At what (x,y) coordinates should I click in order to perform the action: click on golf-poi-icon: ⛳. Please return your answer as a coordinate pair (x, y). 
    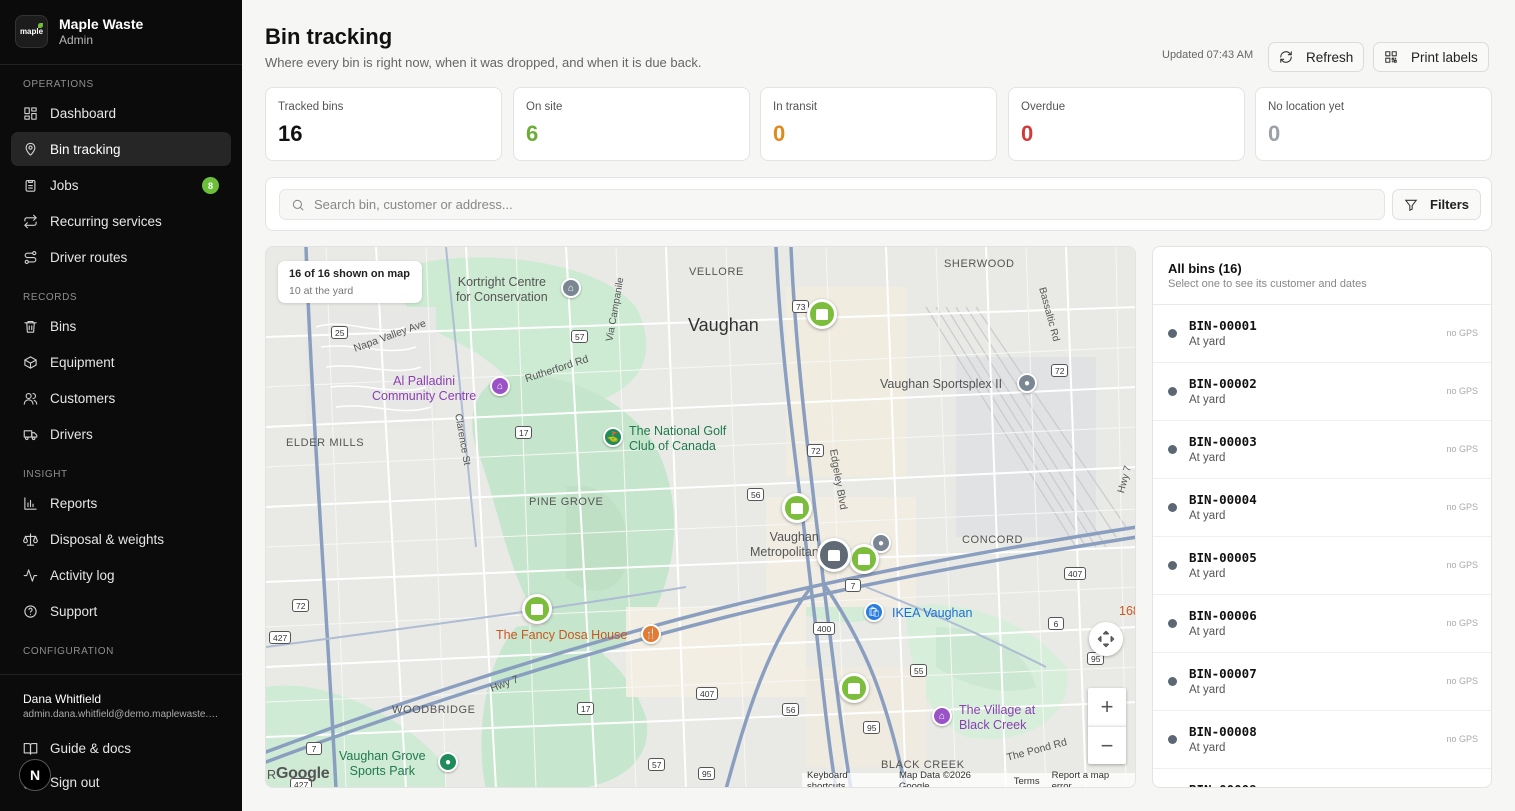
    Looking at the image, I should click on (613, 437).